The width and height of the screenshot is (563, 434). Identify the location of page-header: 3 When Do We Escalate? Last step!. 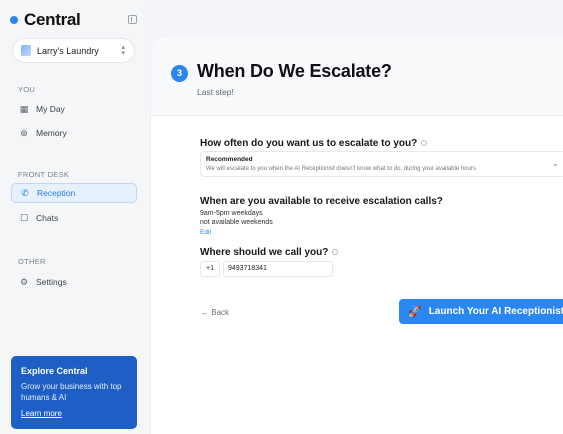
(357, 77).